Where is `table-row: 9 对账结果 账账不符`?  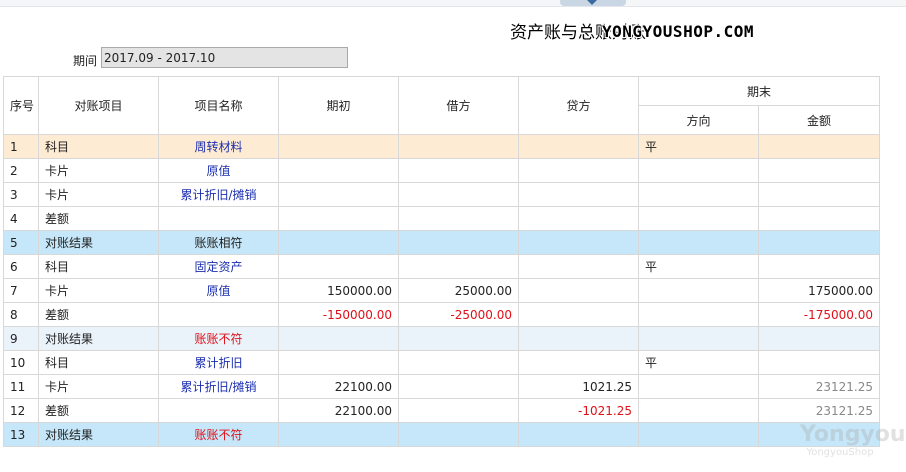 table-row: 9 对账结果 账账不符 is located at coordinates (442, 338).